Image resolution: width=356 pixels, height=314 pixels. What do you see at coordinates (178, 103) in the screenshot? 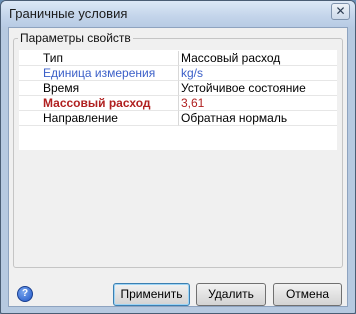
I see `property-row-mass-flow: Массовый расход 3,61` at bounding box center [178, 103].